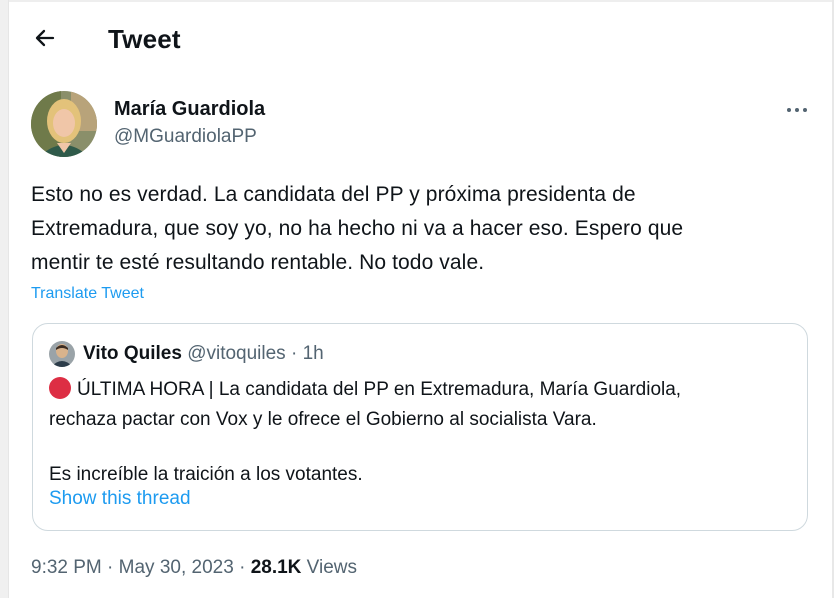 This screenshot has height=598, width=834. I want to click on quote-blank-line, so click(419, 447).